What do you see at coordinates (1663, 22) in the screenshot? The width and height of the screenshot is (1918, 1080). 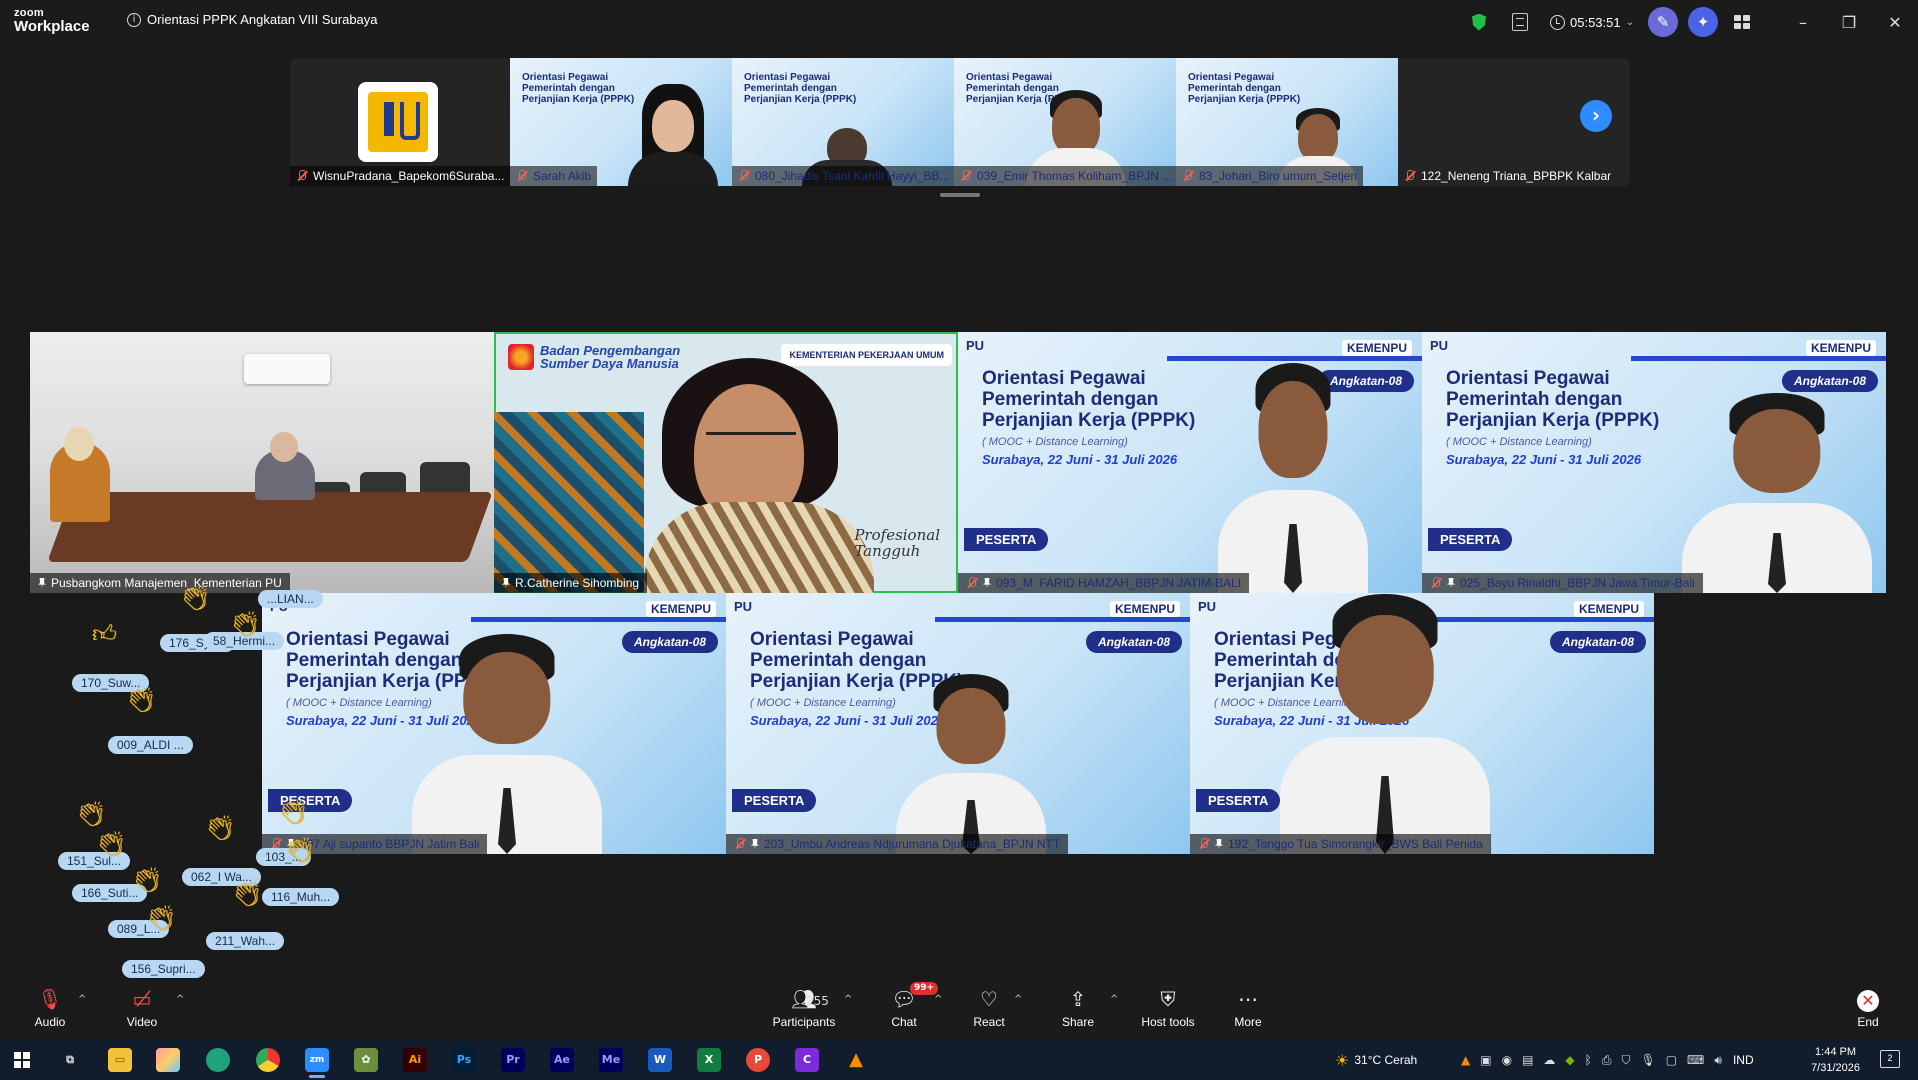 I see `whiteboard-pen-icon: ✎` at bounding box center [1663, 22].